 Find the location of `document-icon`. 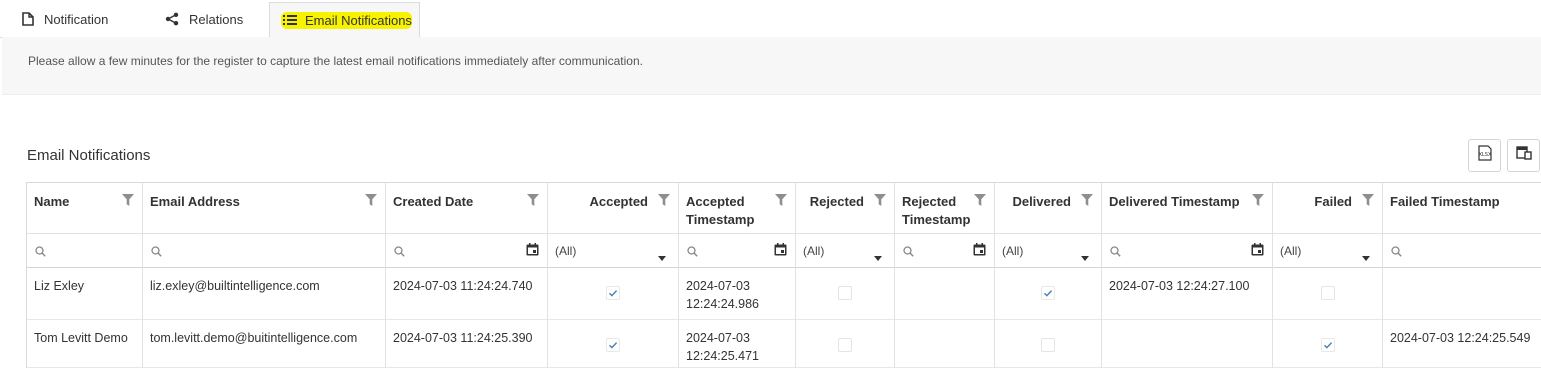

document-icon is located at coordinates (28, 19).